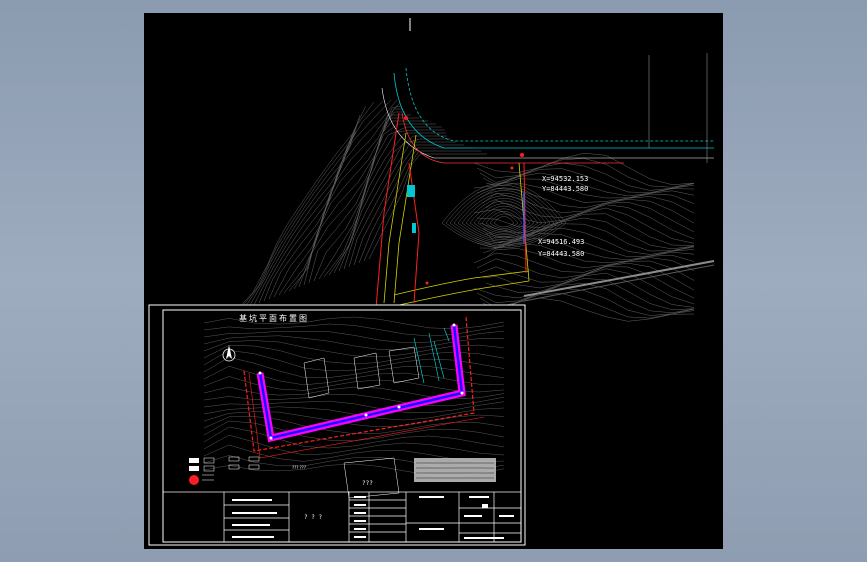  What do you see at coordinates (565, 179) in the screenshot?
I see `coord-x1: X=94532.153` at bounding box center [565, 179].